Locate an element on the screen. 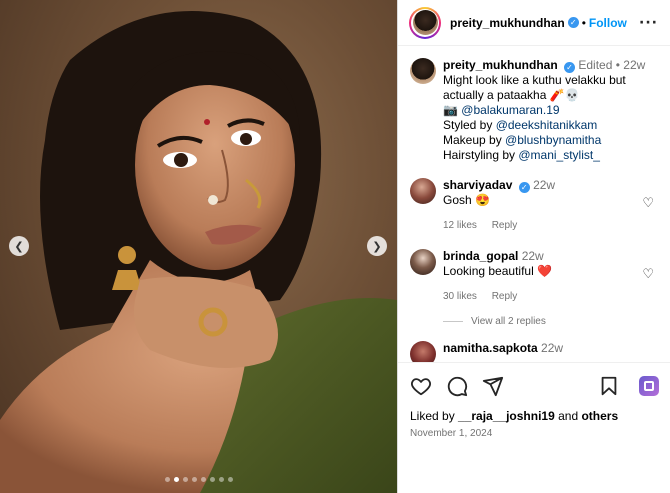 The image size is (670, 493). styled-prefix: Styled by is located at coordinates (469, 125).